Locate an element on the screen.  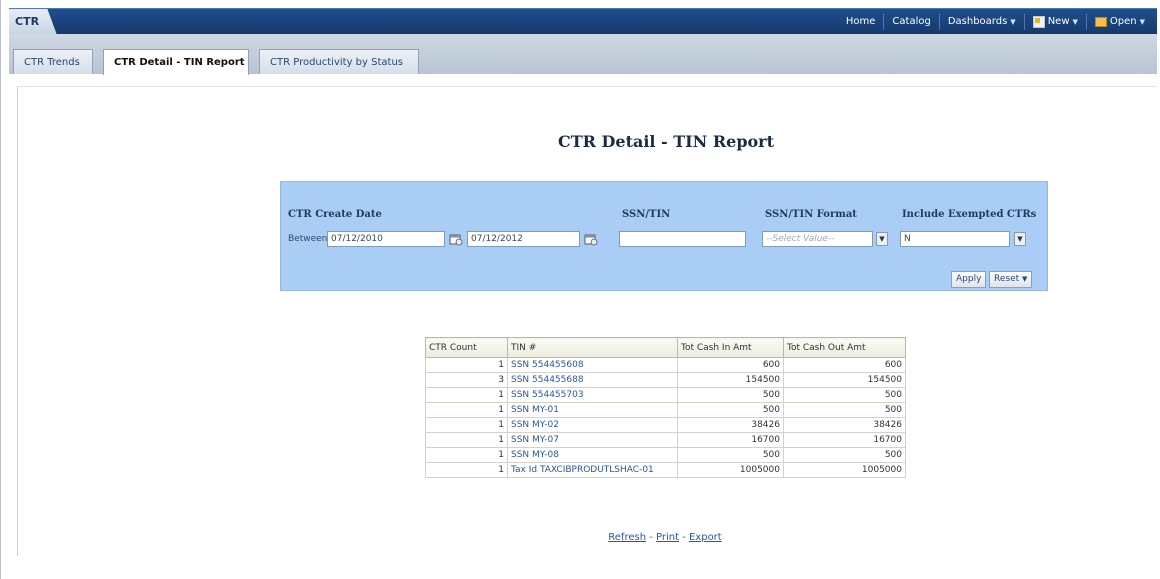
include-exempted-select: N is located at coordinates (955, 239).